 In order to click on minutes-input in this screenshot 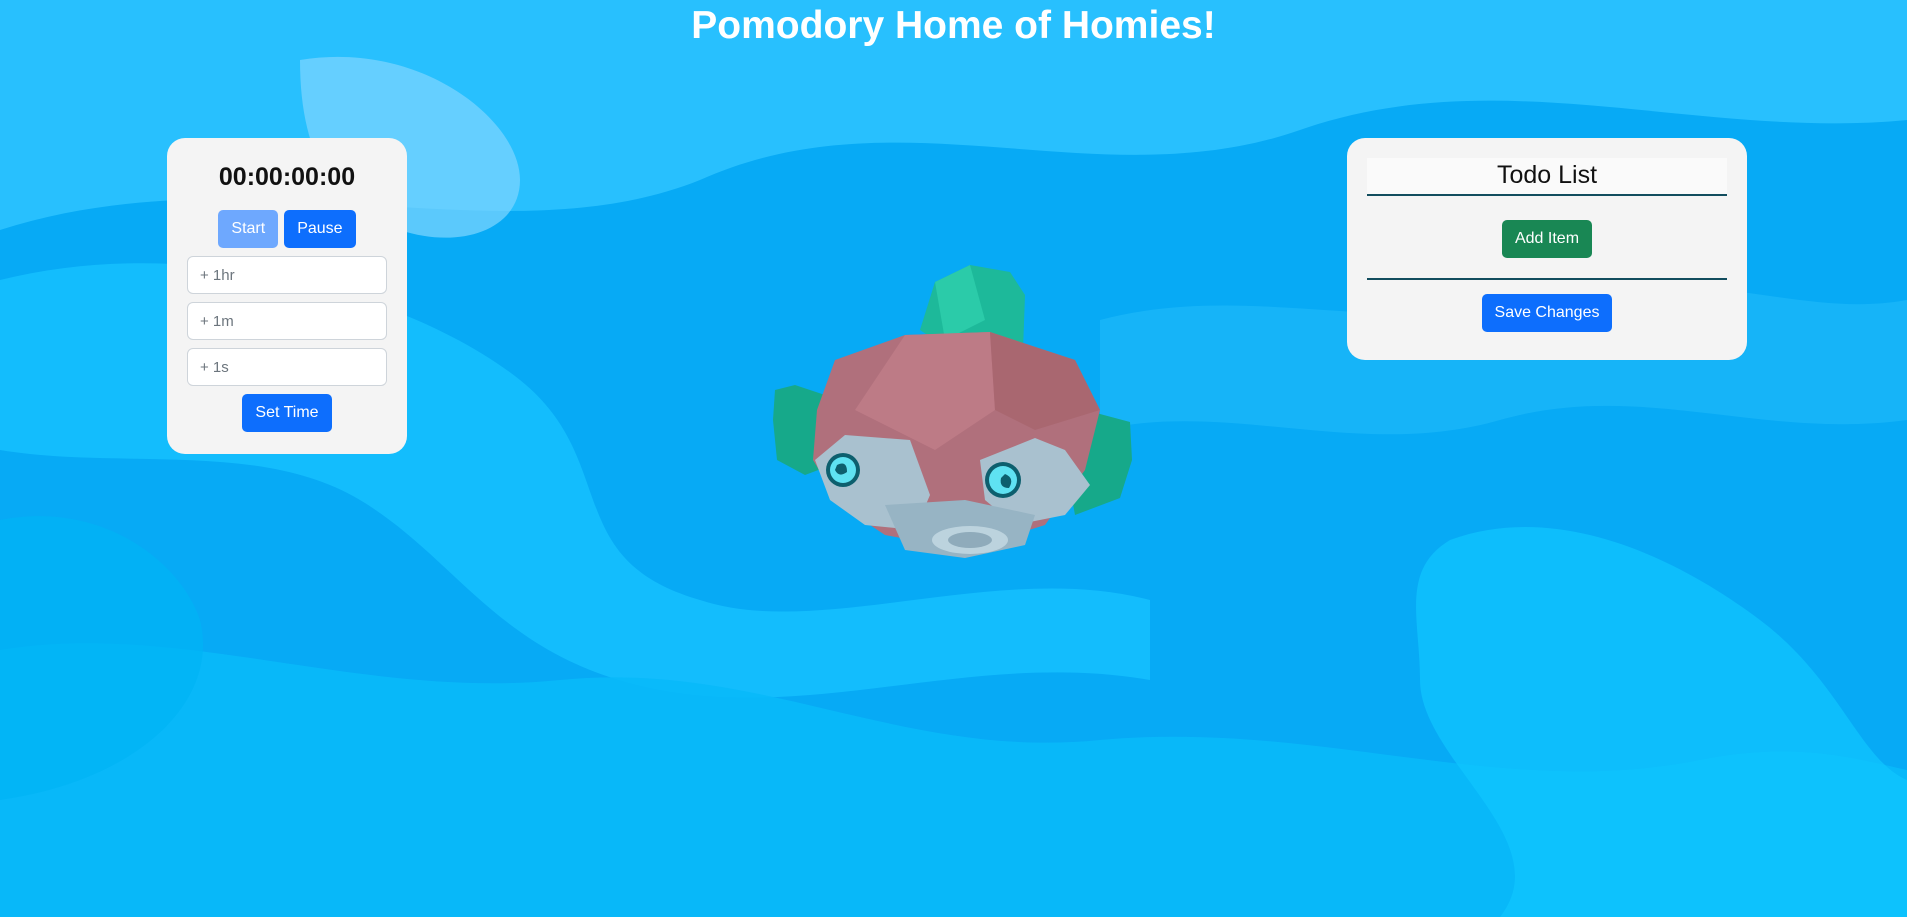, I will do `click(287, 321)`.